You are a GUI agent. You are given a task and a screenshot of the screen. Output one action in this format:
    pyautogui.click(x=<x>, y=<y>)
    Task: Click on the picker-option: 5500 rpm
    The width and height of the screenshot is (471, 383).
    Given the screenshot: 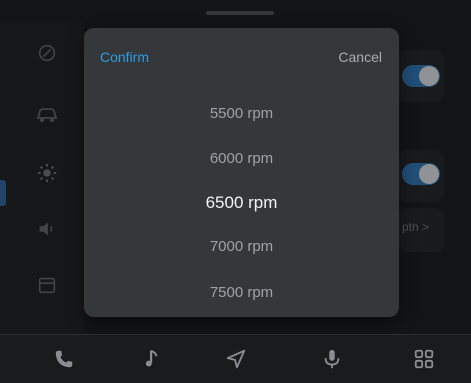 What is the action you would take?
    pyautogui.click(x=241, y=113)
    